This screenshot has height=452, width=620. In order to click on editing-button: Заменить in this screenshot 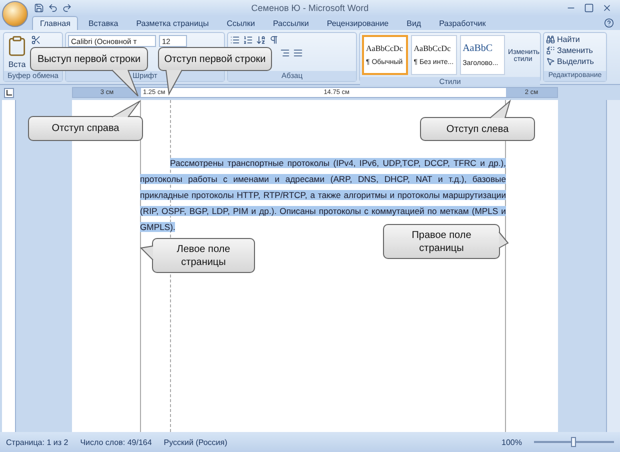, I will do `click(570, 50)`.